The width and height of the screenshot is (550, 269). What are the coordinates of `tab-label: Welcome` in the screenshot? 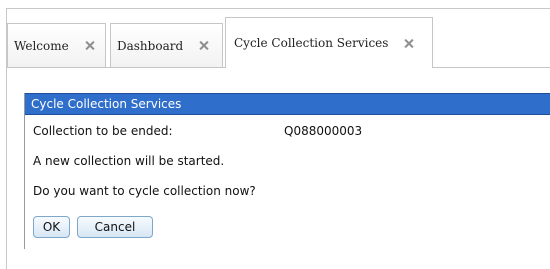 It's located at (41, 45).